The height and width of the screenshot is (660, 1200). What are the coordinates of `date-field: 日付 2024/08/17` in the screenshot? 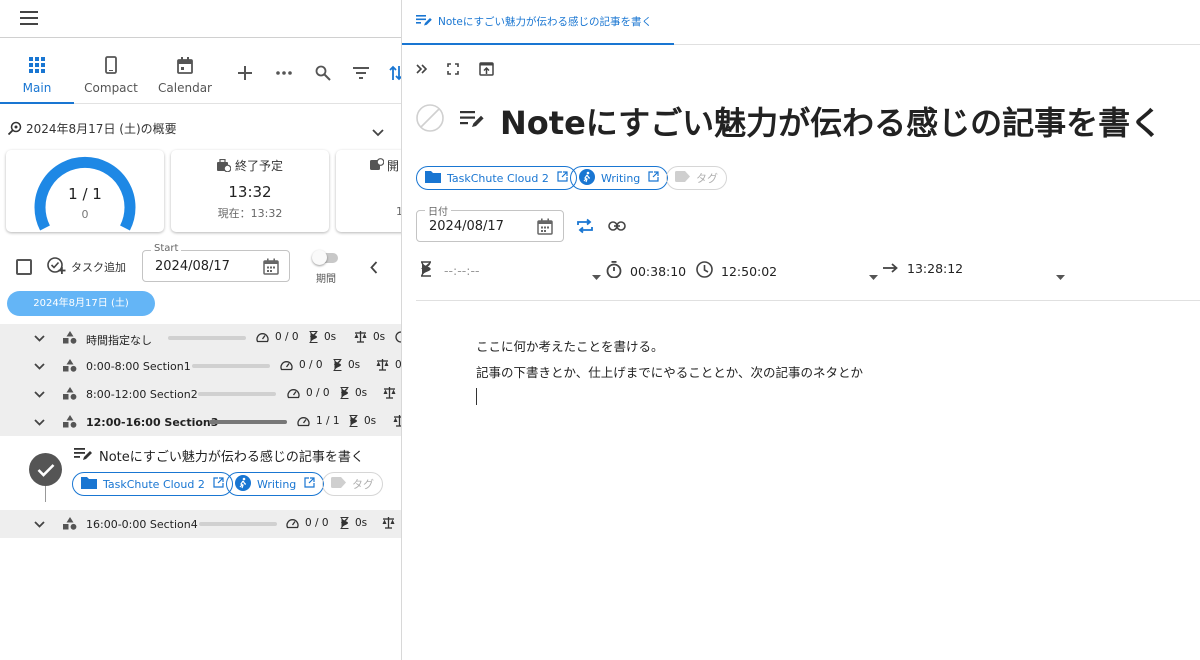 It's located at (490, 222).